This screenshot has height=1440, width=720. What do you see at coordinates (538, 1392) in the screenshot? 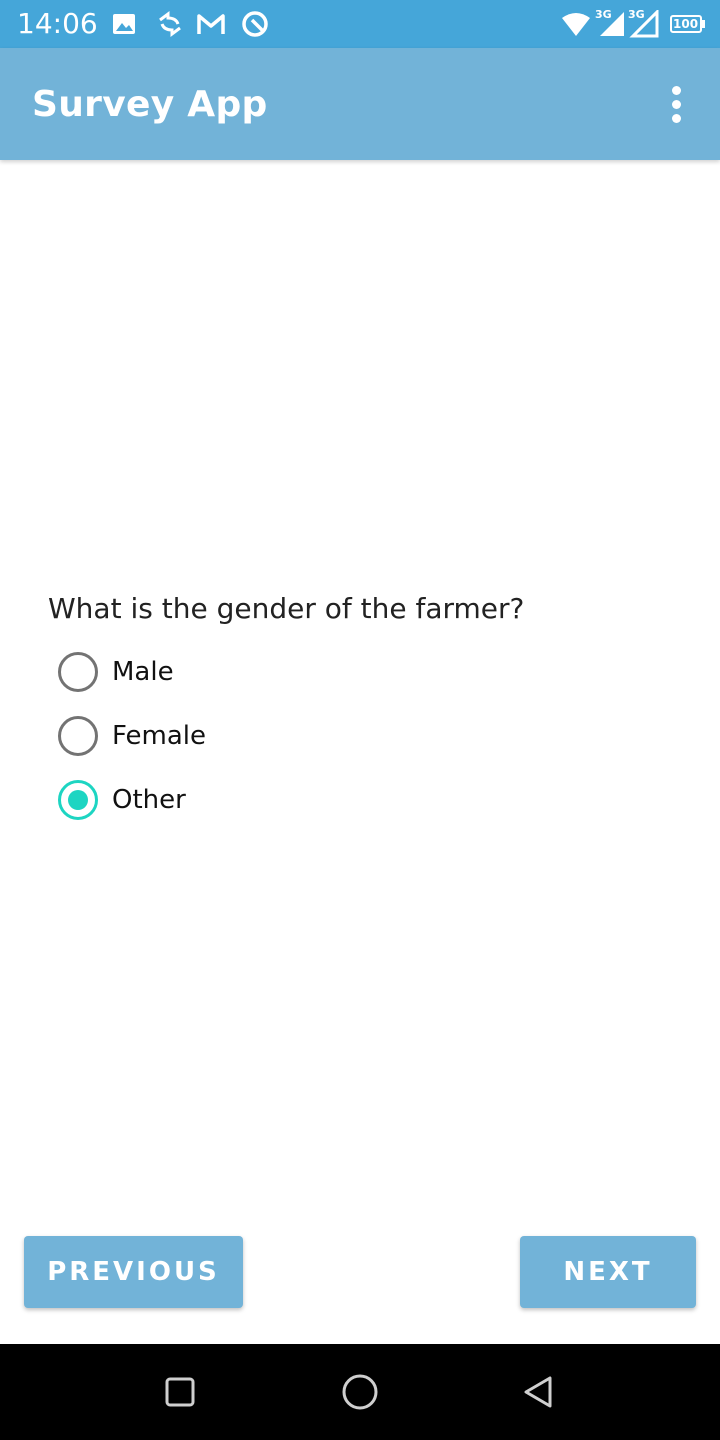
I see `triangle-back-icon` at bounding box center [538, 1392].